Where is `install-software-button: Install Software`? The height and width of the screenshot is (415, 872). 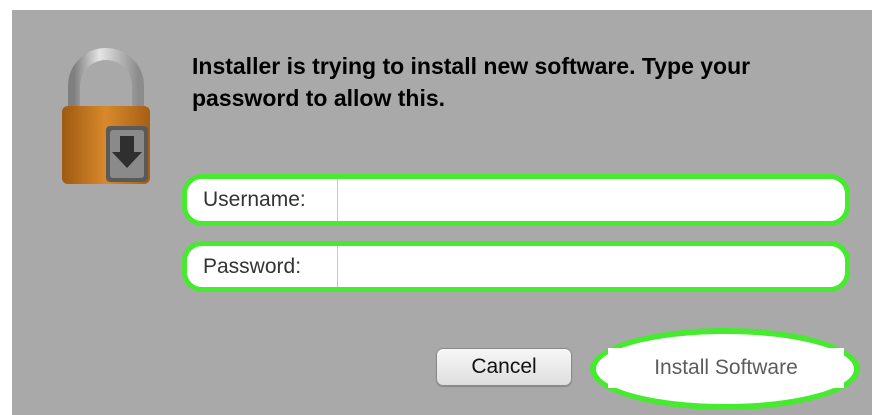
install-software-button: Install Software is located at coordinates (726, 368).